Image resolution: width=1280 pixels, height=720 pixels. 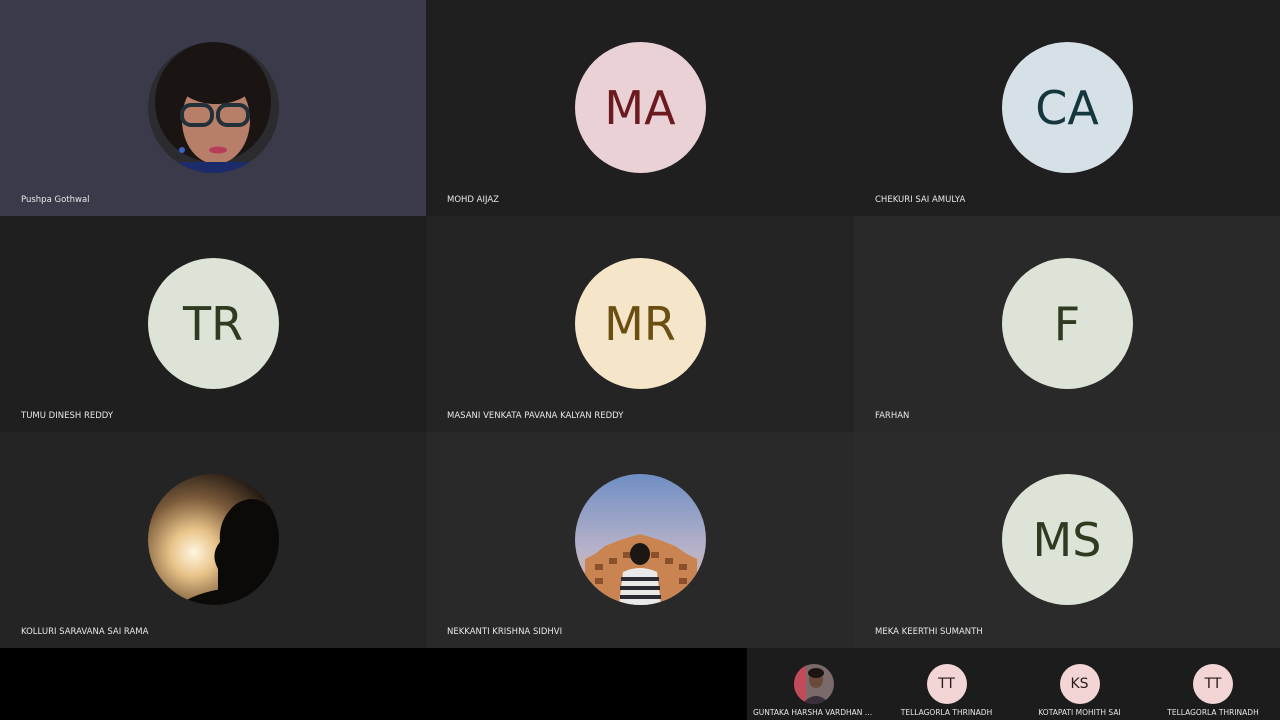 I want to click on woman-glasses-photo-icon, so click(x=213, y=107).